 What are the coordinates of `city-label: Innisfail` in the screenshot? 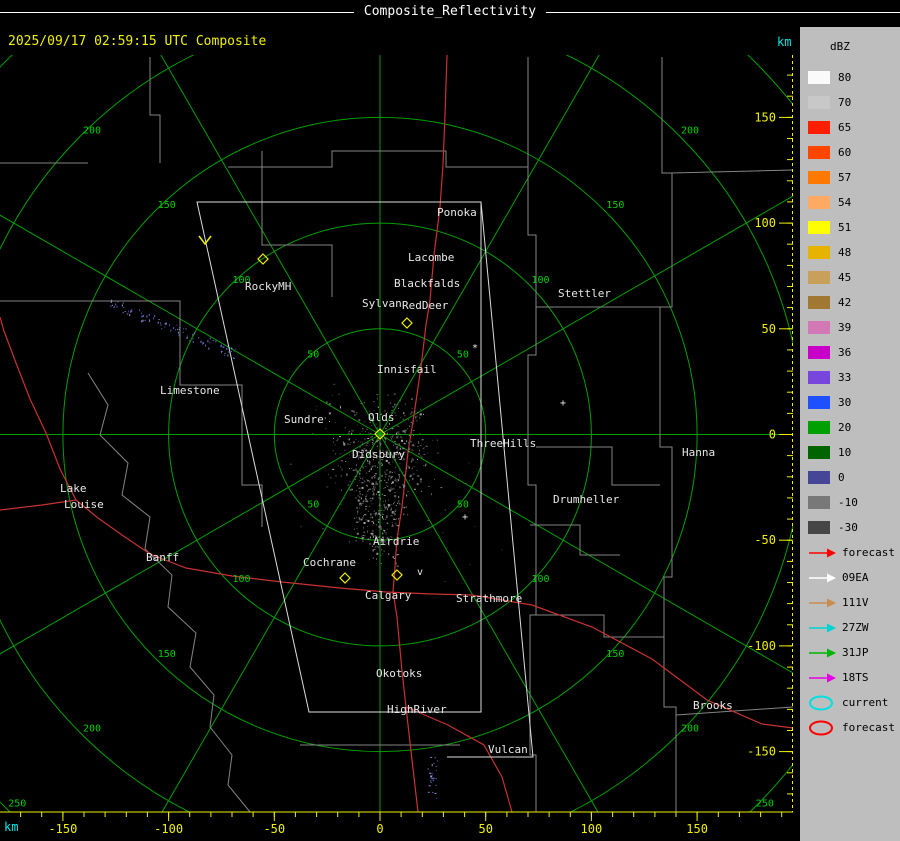 It's located at (407, 369).